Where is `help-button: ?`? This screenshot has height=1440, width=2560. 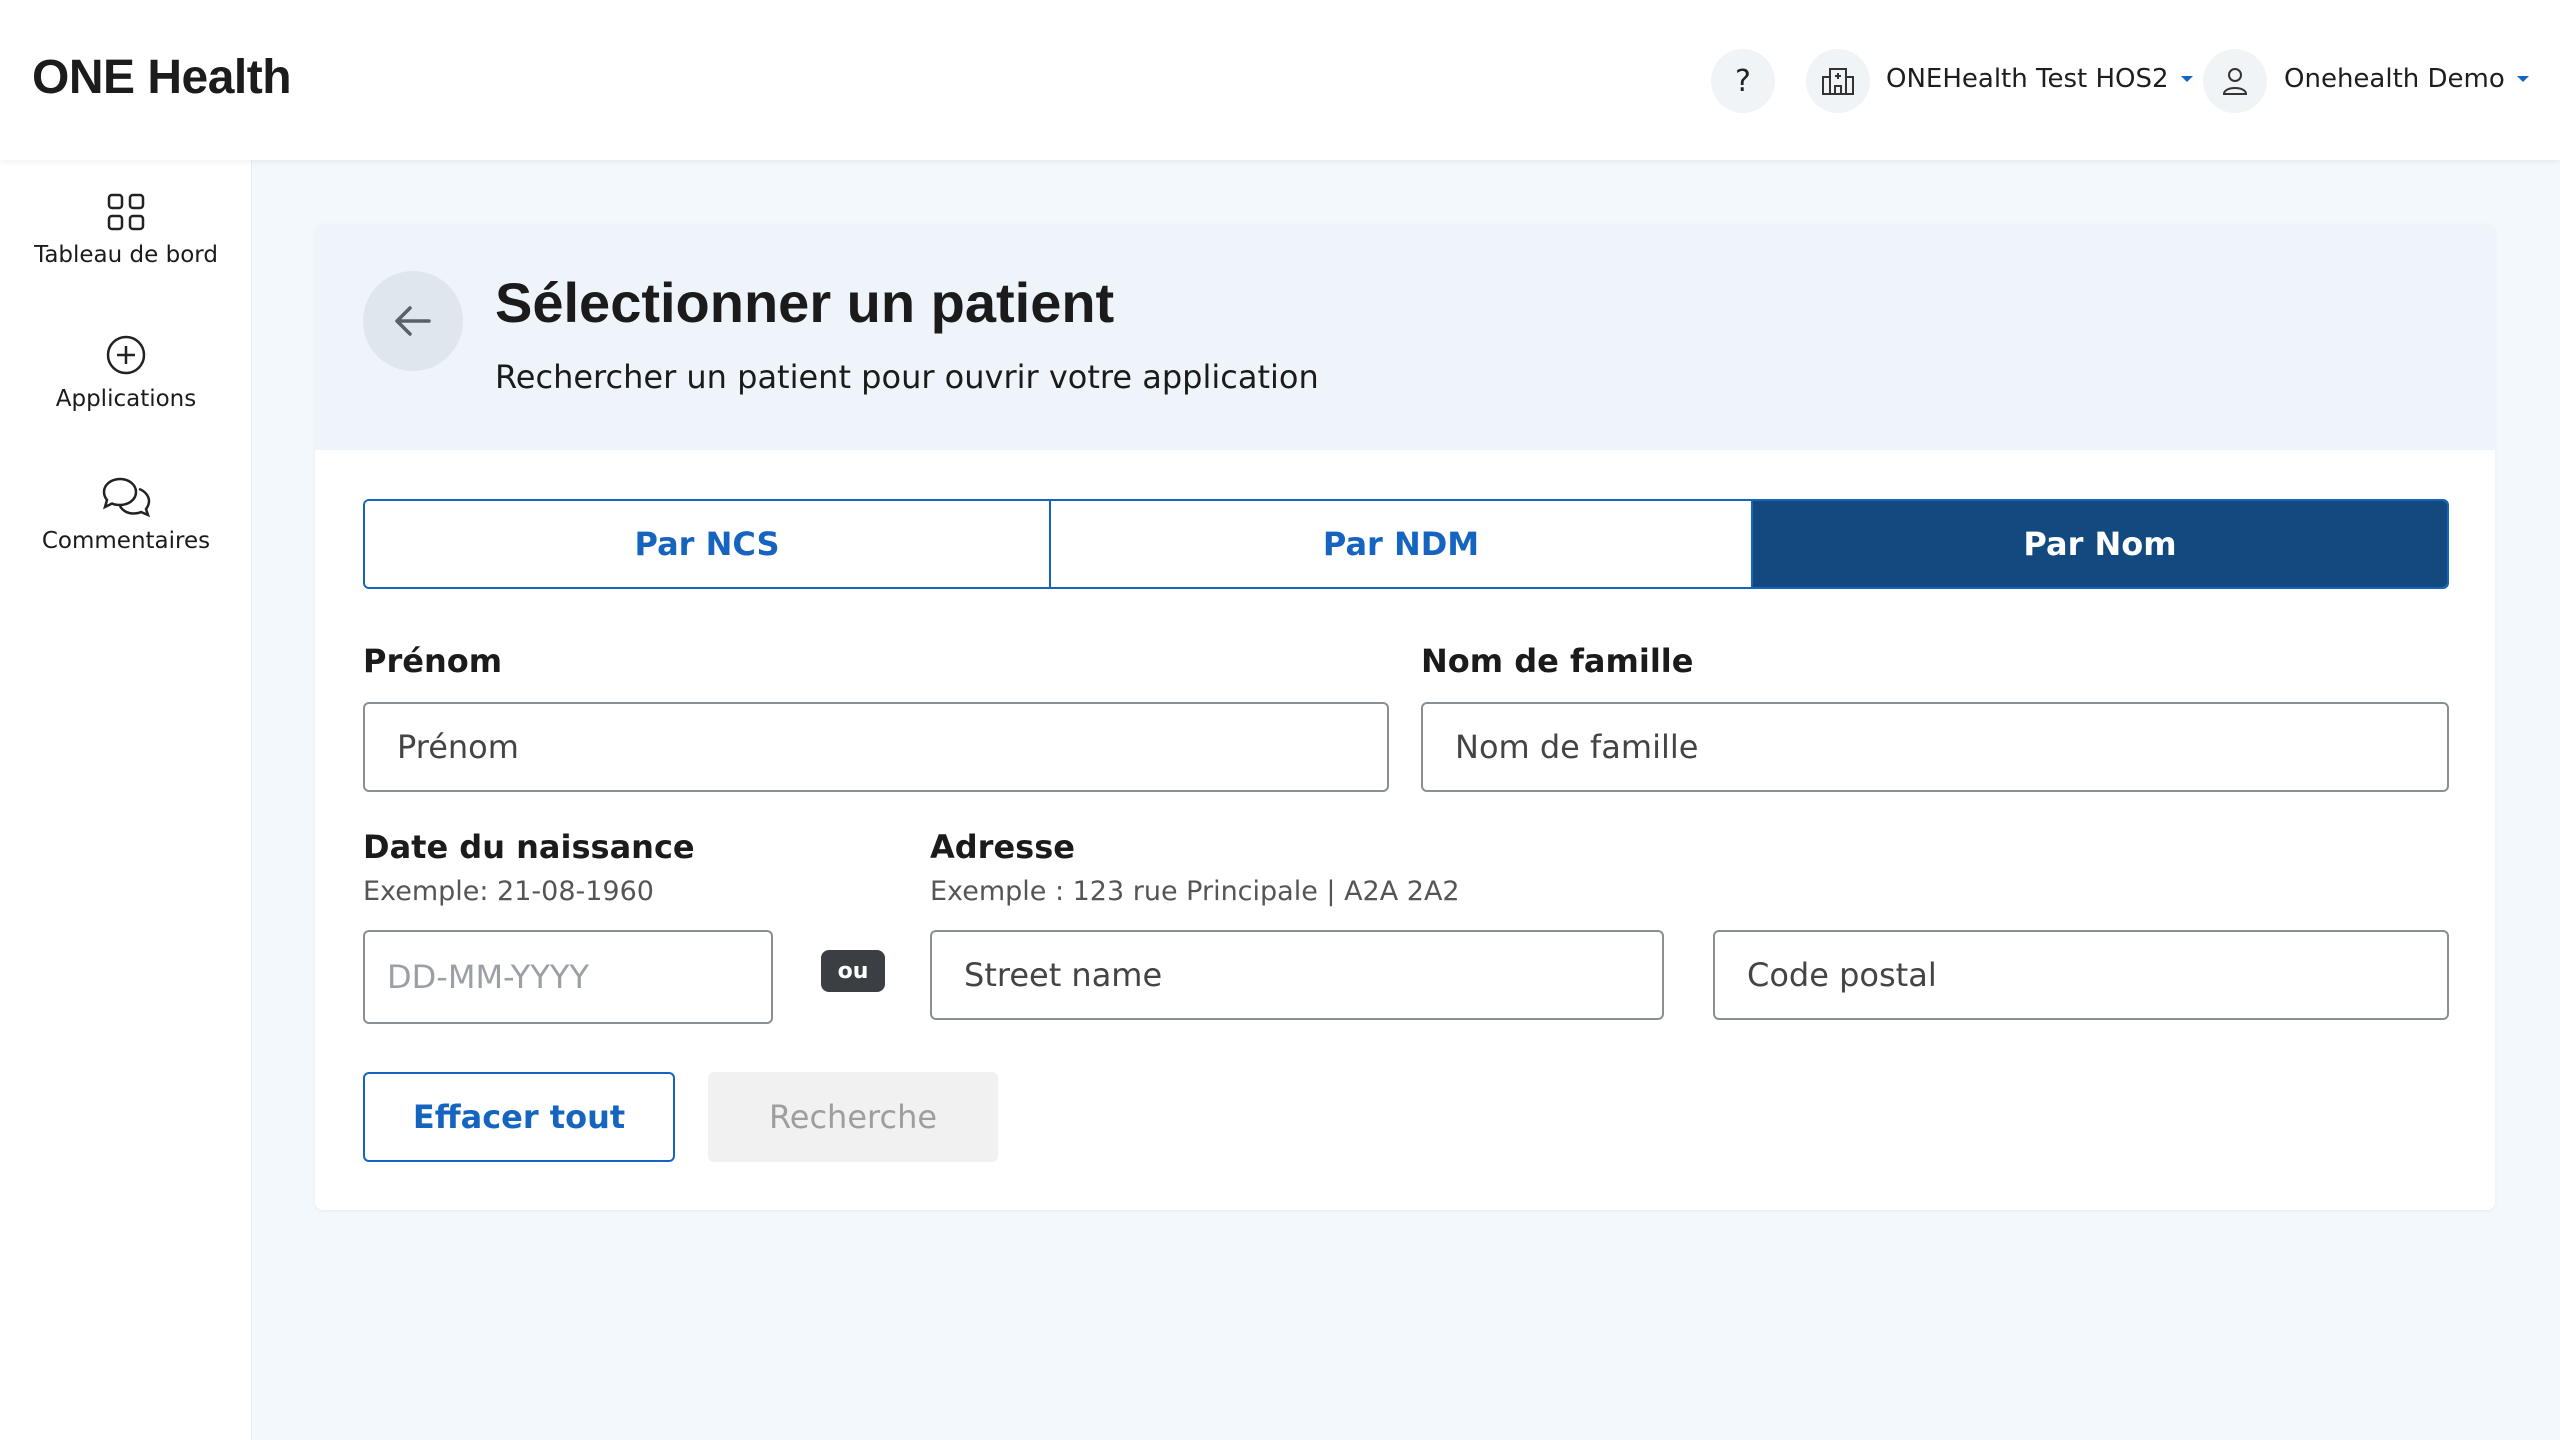 help-button: ? is located at coordinates (1743, 81).